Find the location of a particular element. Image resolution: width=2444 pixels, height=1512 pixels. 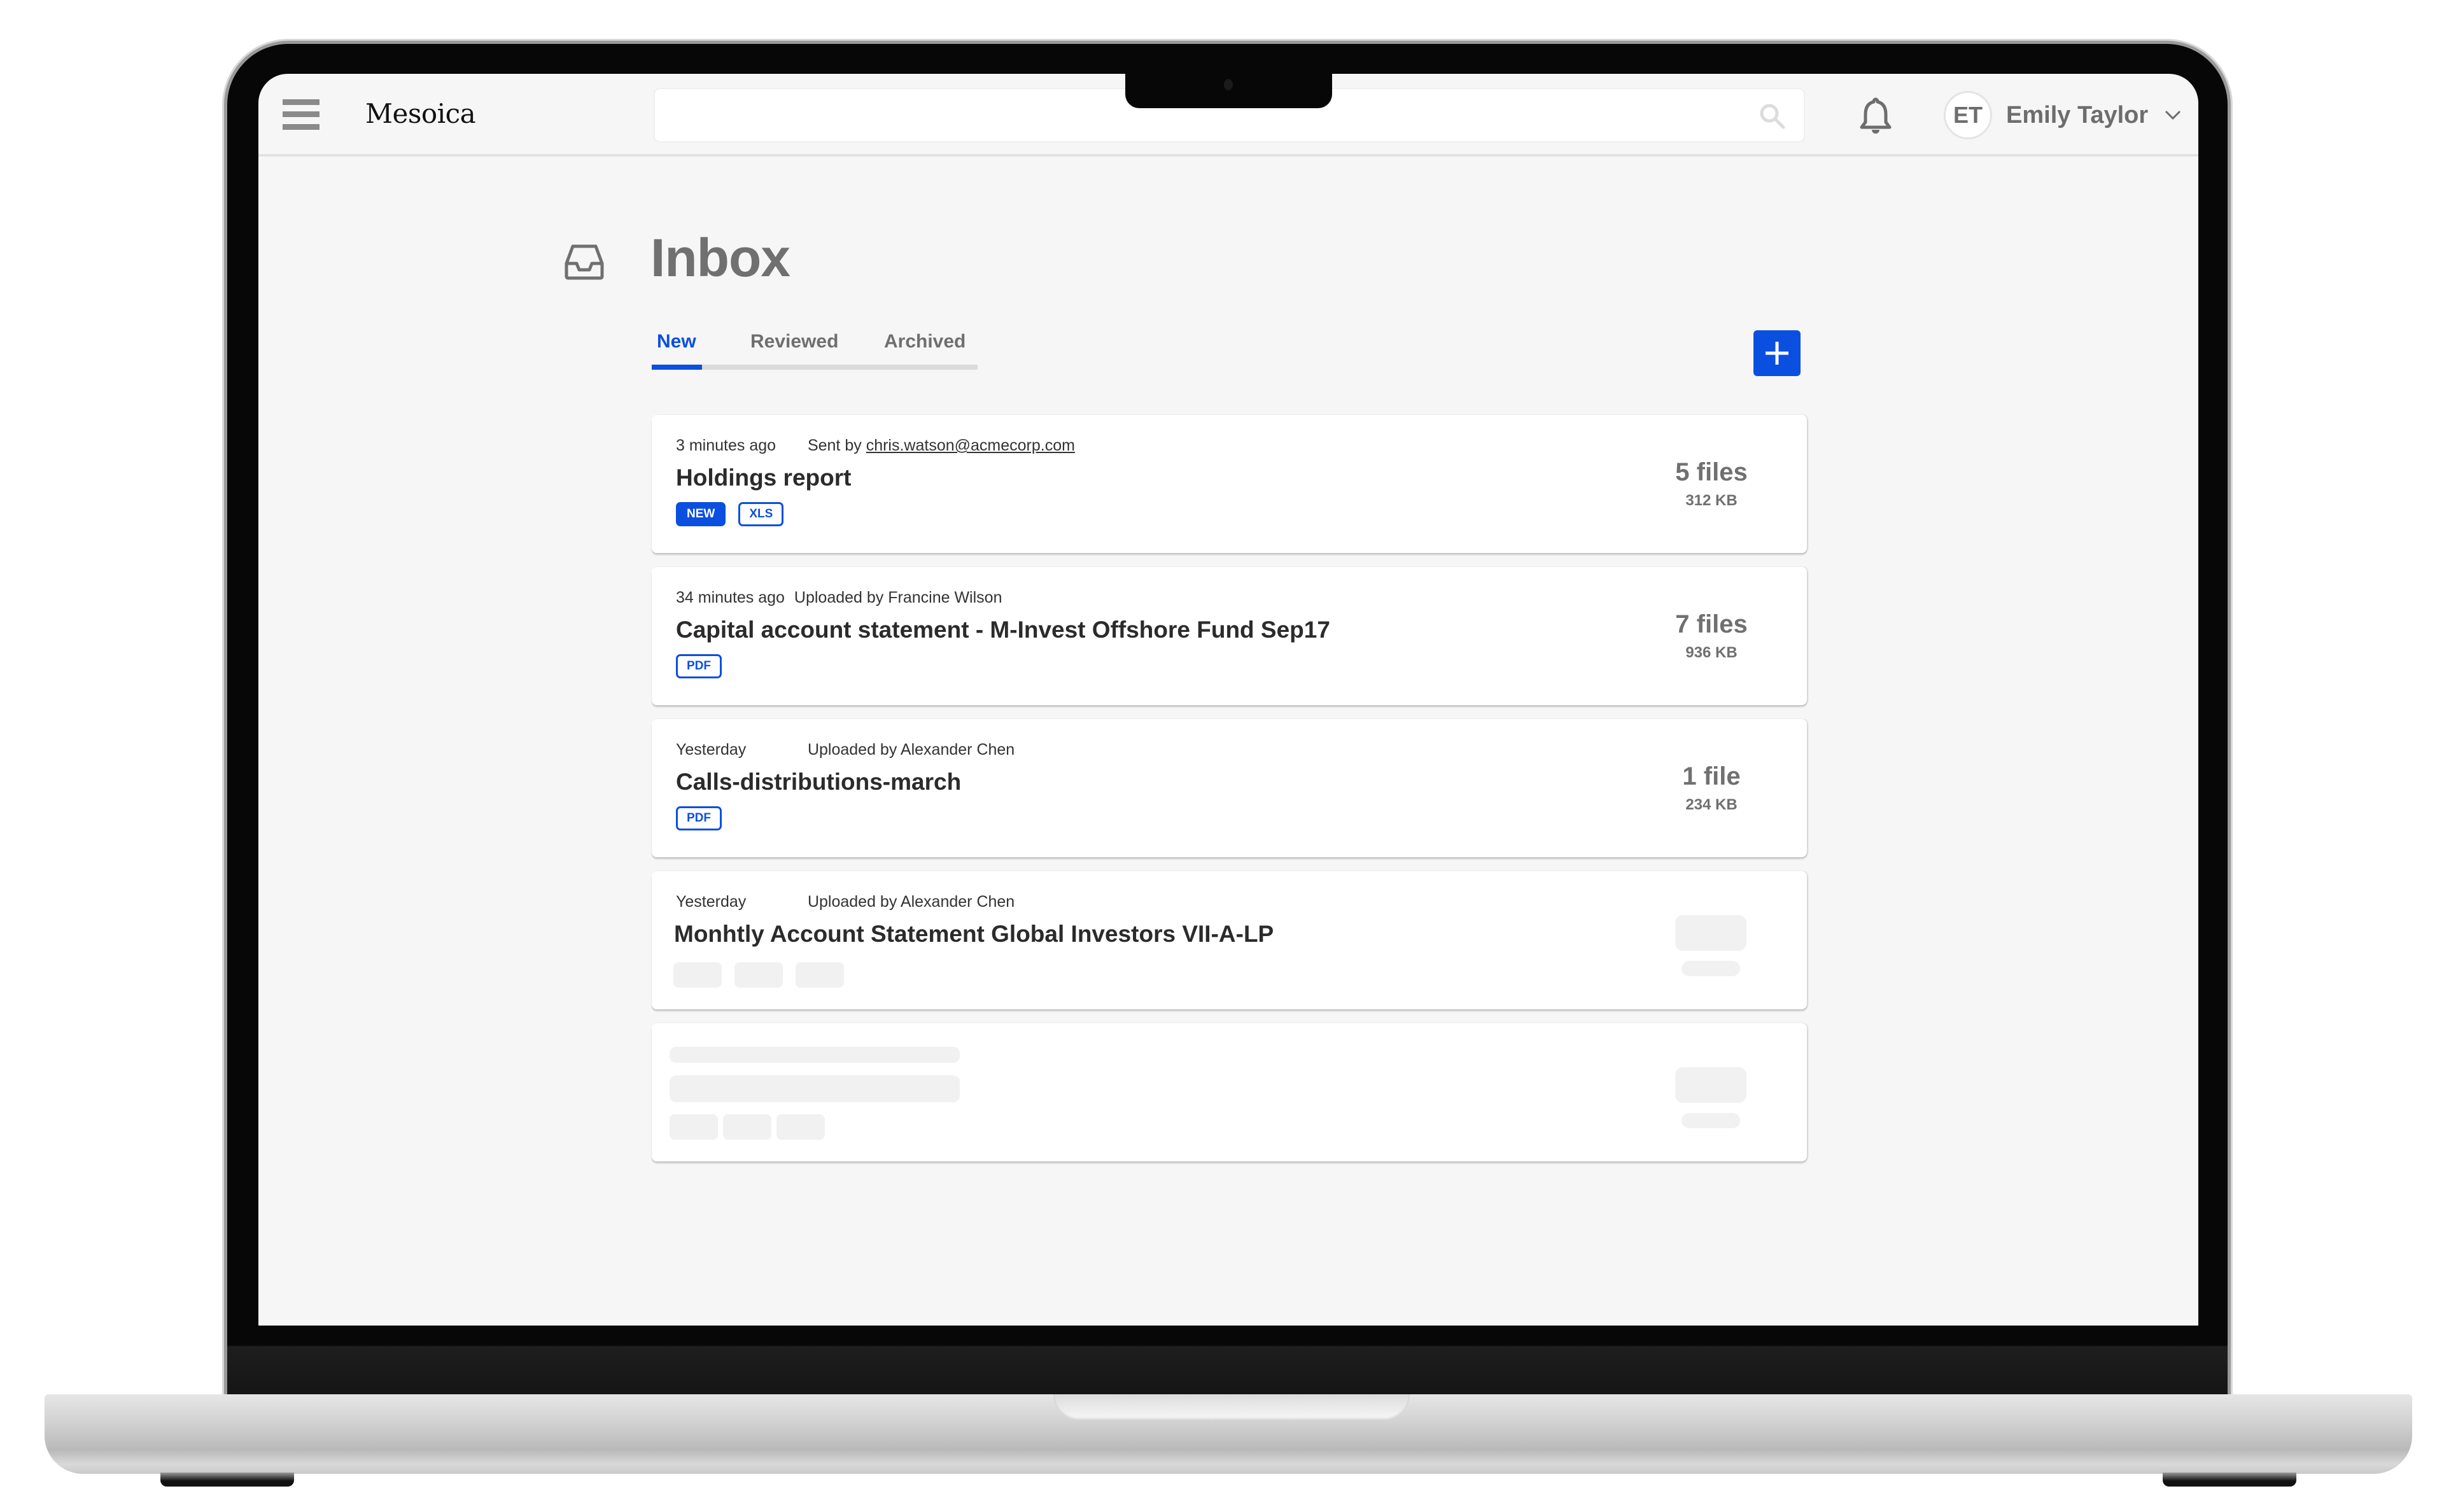

item-files: 7 files 936 KB is located at coordinates (1711, 636).